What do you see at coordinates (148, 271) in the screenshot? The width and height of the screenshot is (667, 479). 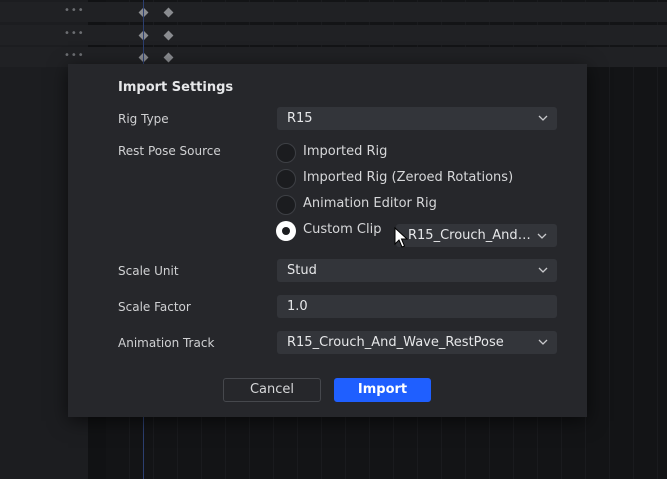 I see `scale-unit-label: Scale Unit` at bounding box center [148, 271].